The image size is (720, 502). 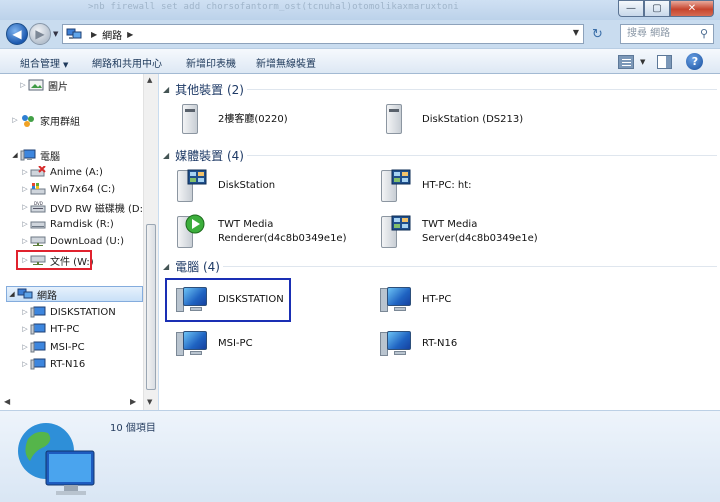 What do you see at coordinates (112, 34) in the screenshot?
I see `breadcrumb-network: 網路` at bounding box center [112, 34].